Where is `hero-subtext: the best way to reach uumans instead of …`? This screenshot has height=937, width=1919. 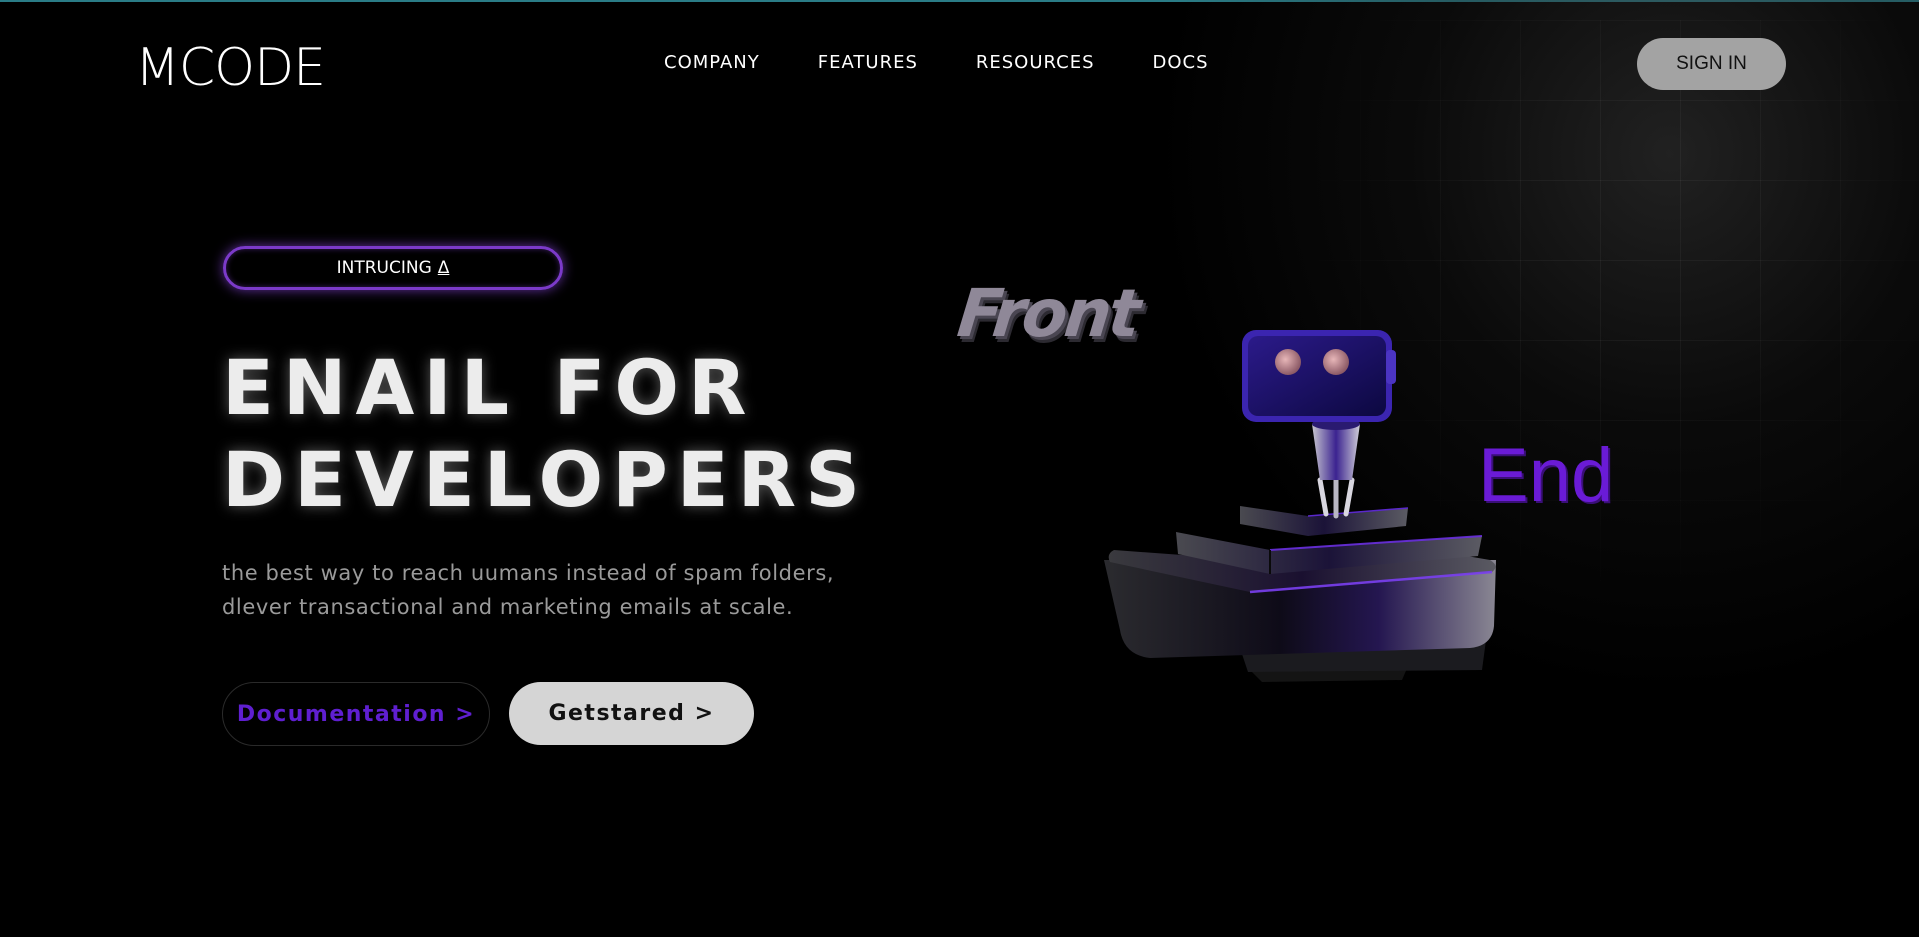
hero-subtext: the best way to reach uumans instead of … is located at coordinates (562, 590).